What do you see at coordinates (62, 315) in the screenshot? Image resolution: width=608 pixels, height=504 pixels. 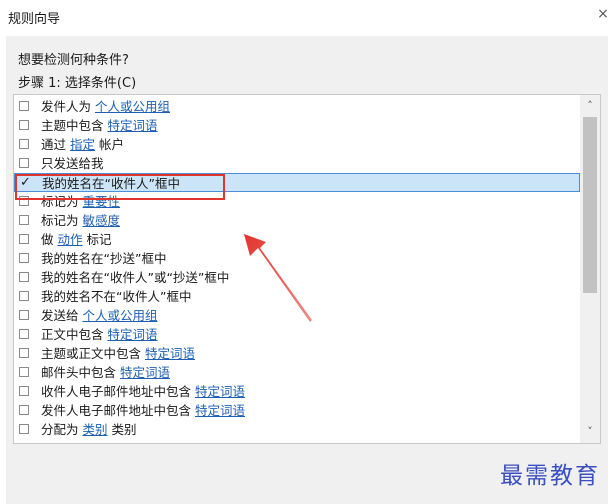 I see `condition-prefix: 发送给` at bounding box center [62, 315].